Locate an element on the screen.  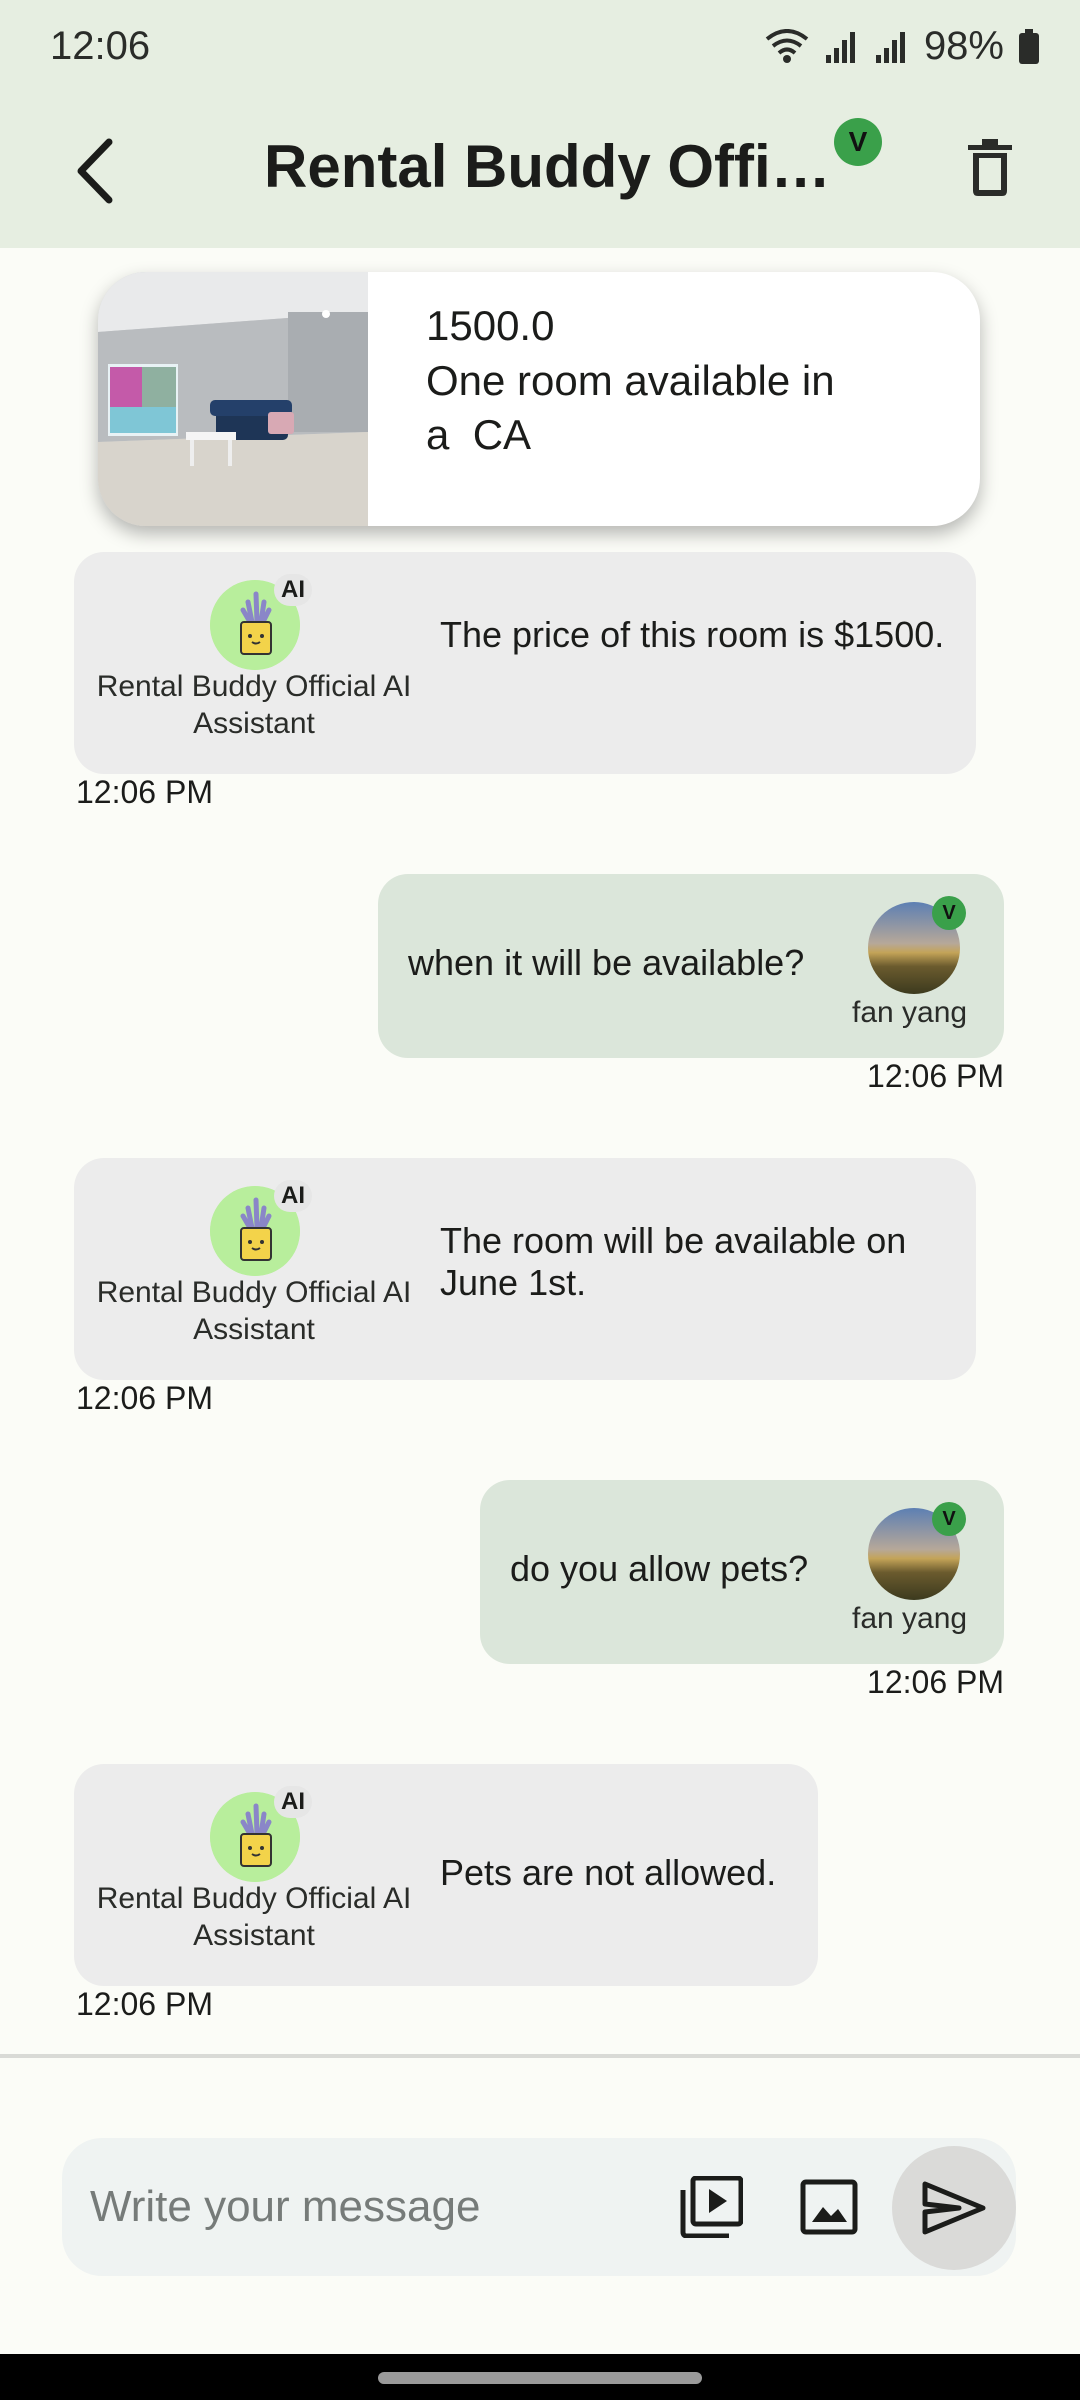
wifi-icon is located at coordinates (787, 45).